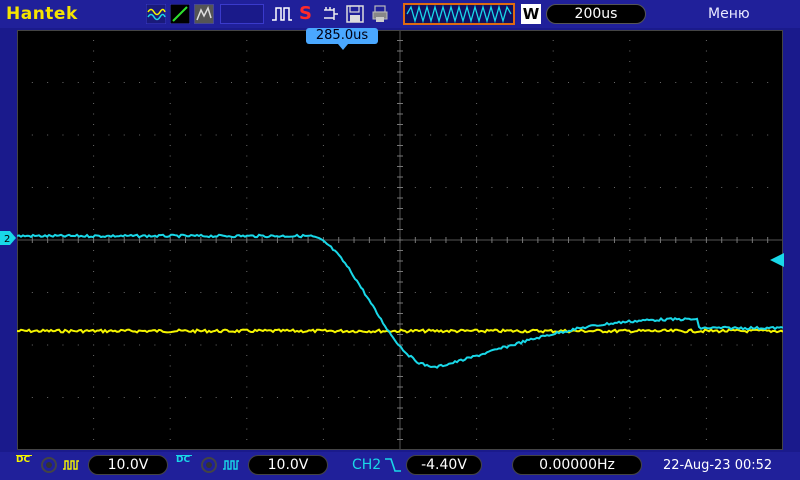  What do you see at coordinates (42, 14) in the screenshot?
I see `brand-logo: Hantek` at bounding box center [42, 14].